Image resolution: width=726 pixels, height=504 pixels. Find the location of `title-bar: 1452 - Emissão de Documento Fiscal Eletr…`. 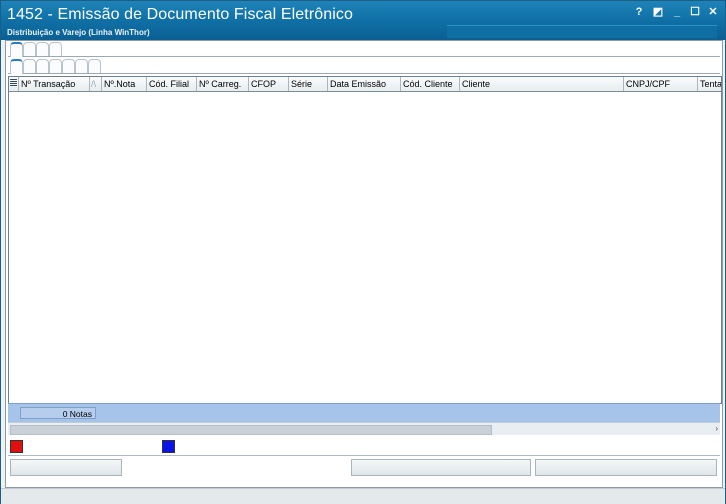

title-bar: 1452 - Emissão de Documento Fiscal Eletr… is located at coordinates (363, 20).